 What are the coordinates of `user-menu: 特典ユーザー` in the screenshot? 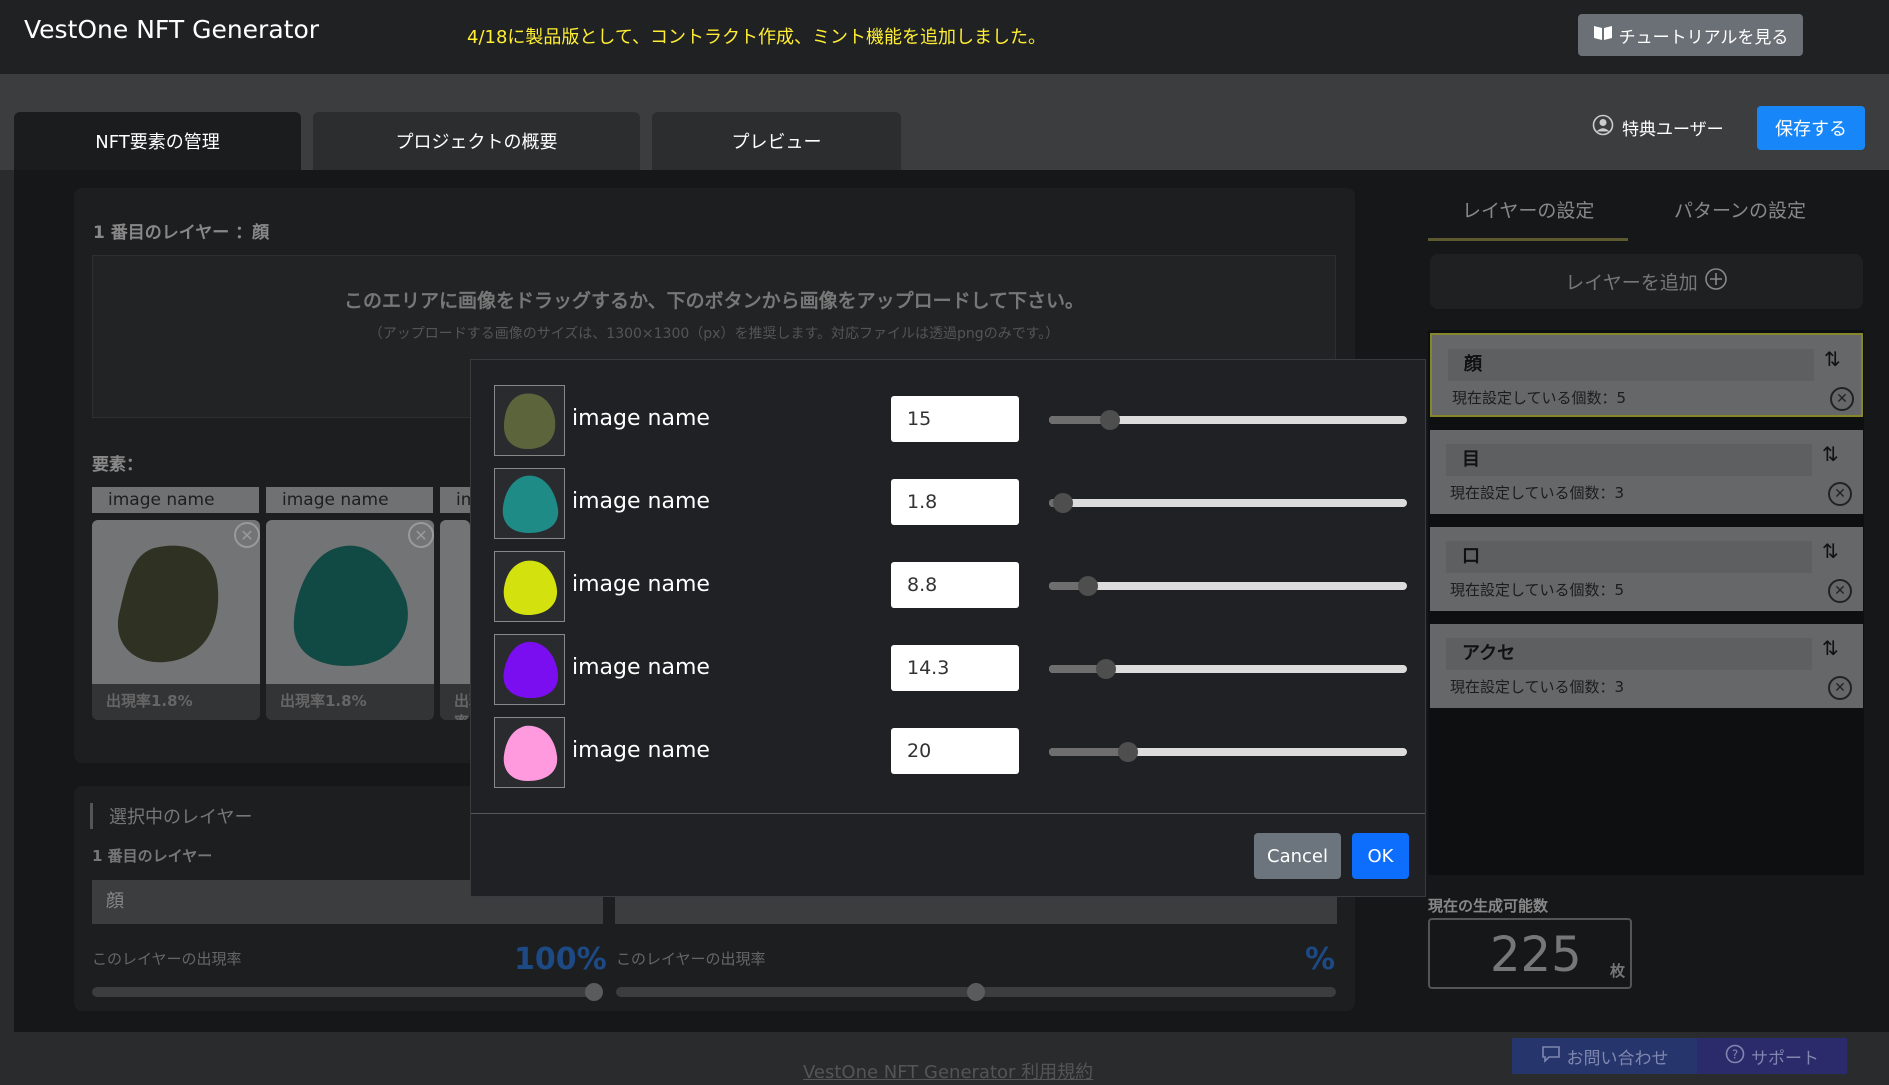 It's located at (1658, 127).